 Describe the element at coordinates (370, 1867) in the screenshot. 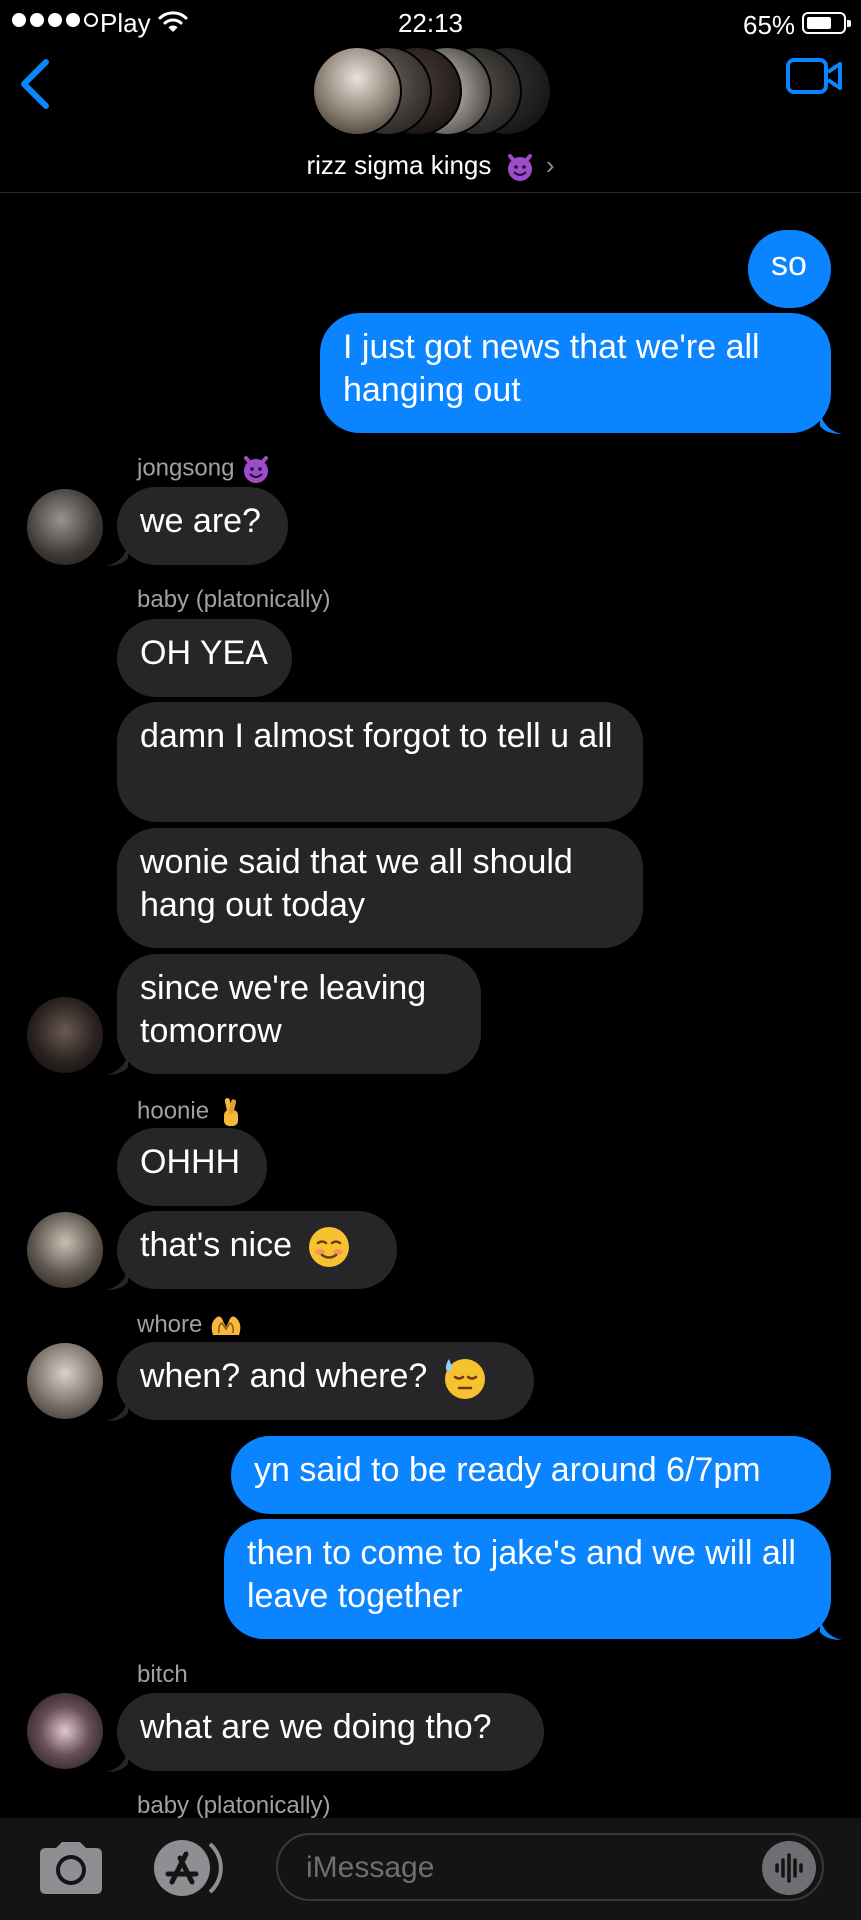

I see `message-input-placeholder: iMessage` at that location.